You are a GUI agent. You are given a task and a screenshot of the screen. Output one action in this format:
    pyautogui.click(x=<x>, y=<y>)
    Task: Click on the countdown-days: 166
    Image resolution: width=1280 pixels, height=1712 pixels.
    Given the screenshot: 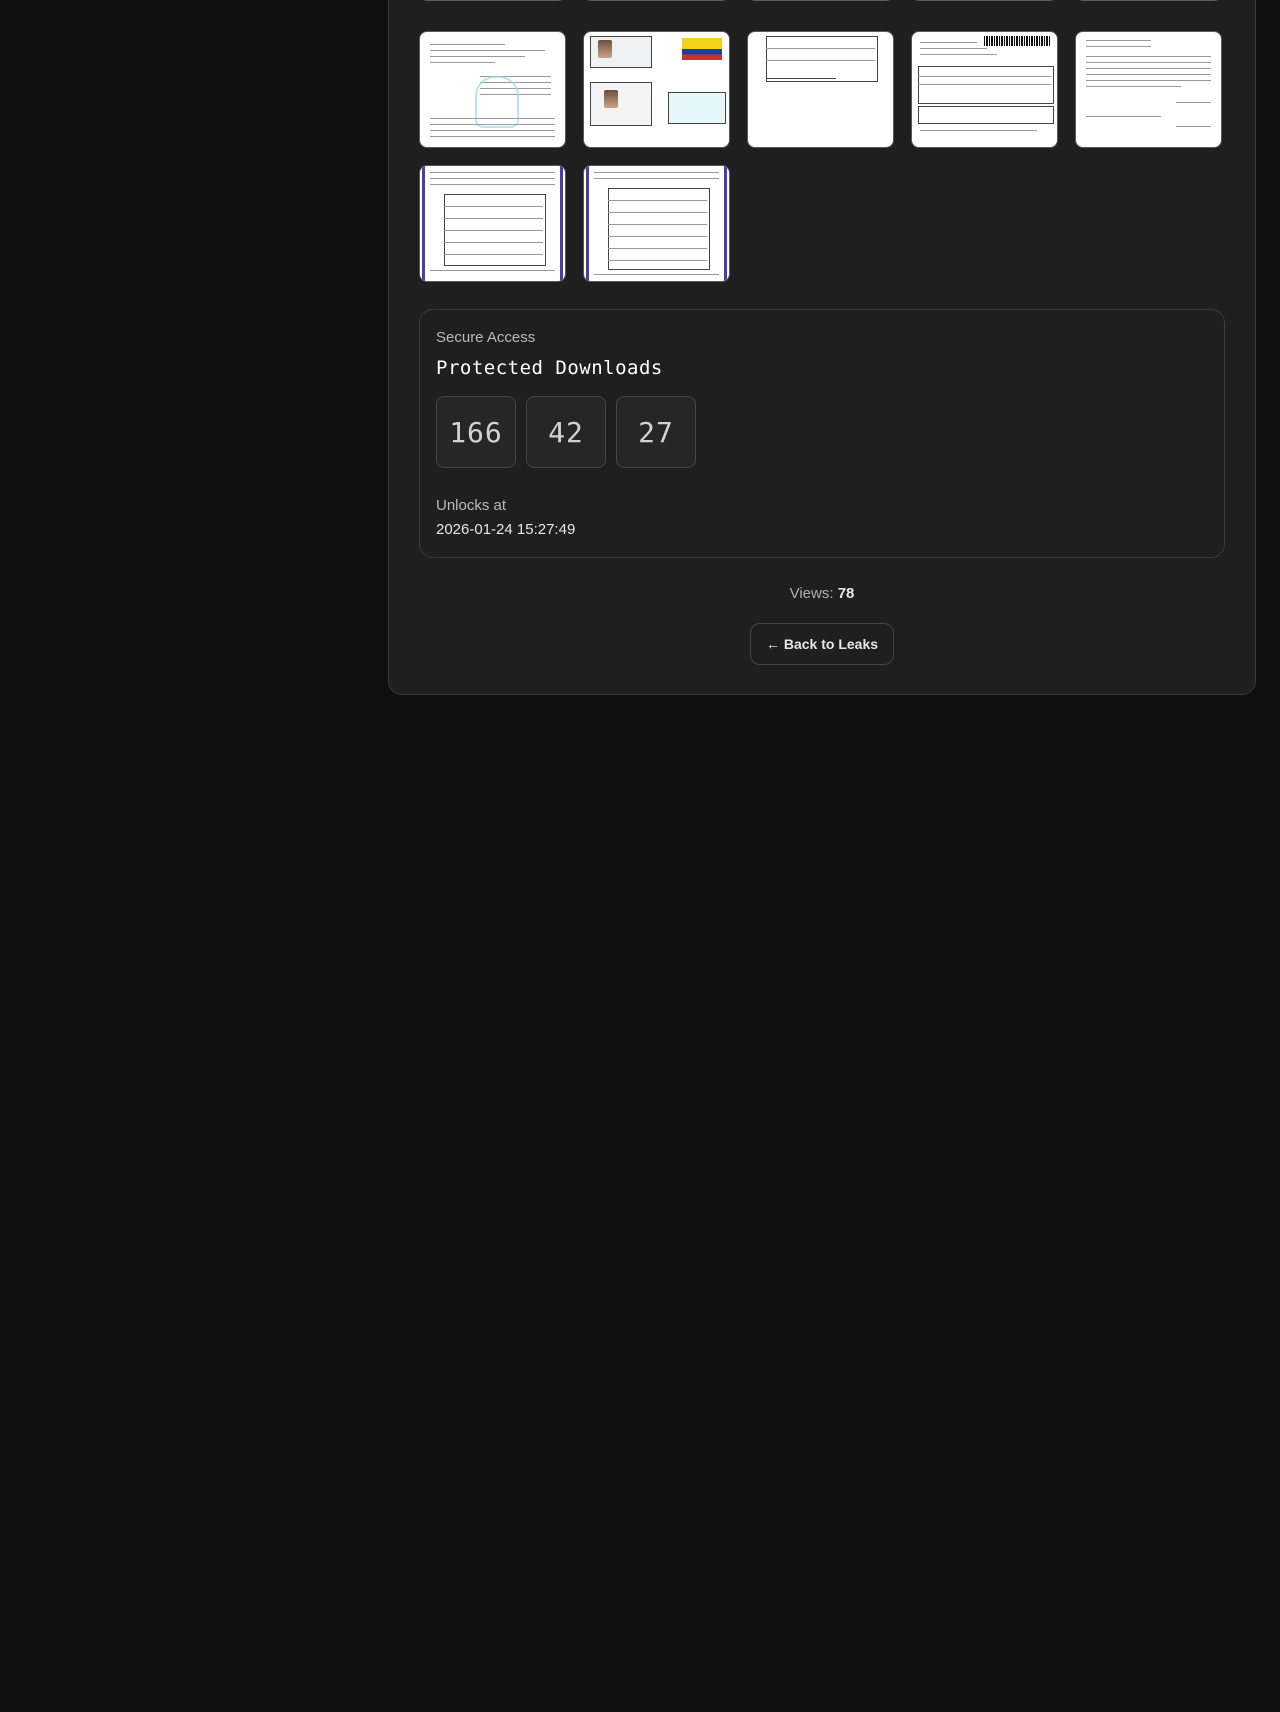 What is the action you would take?
    pyautogui.click(x=476, y=432)
    